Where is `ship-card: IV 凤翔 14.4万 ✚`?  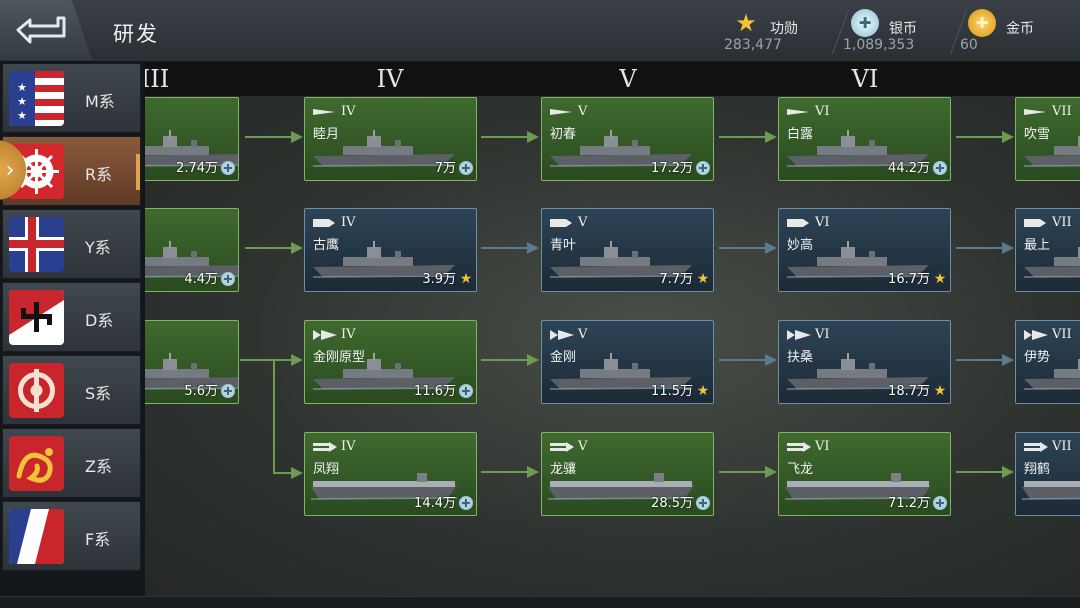 ship-card: IV 凤翔 14.4万 ✚ is located at coordinates (390, 474).